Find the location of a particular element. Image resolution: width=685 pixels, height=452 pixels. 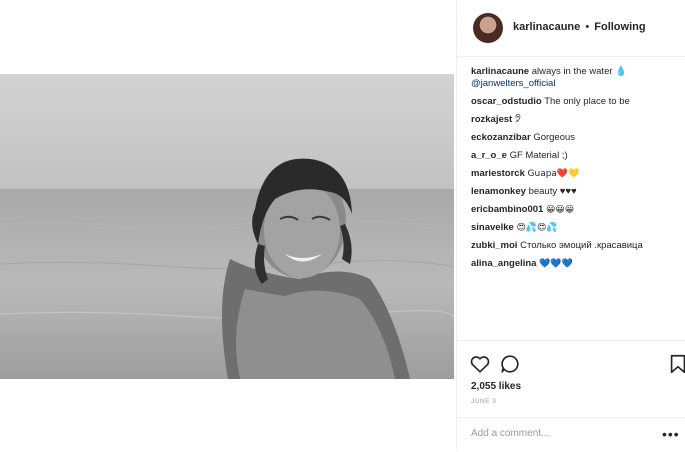

comment-username: sinavelke is located at coordinates (492, 227).